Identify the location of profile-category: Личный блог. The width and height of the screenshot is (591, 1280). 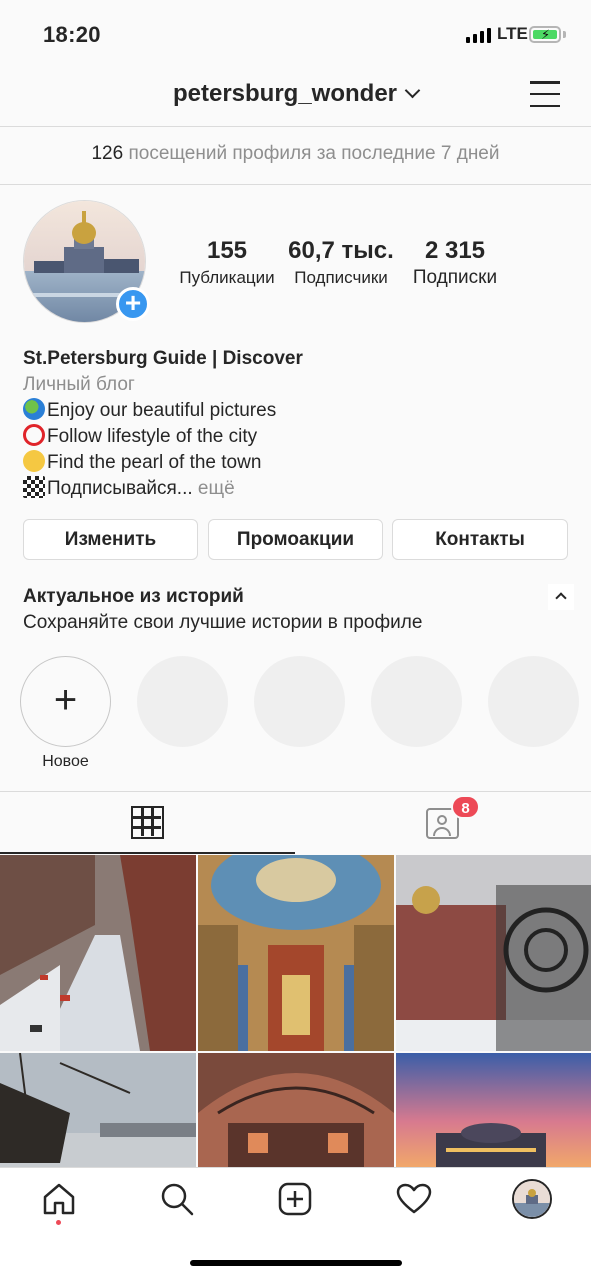
(79, 384).